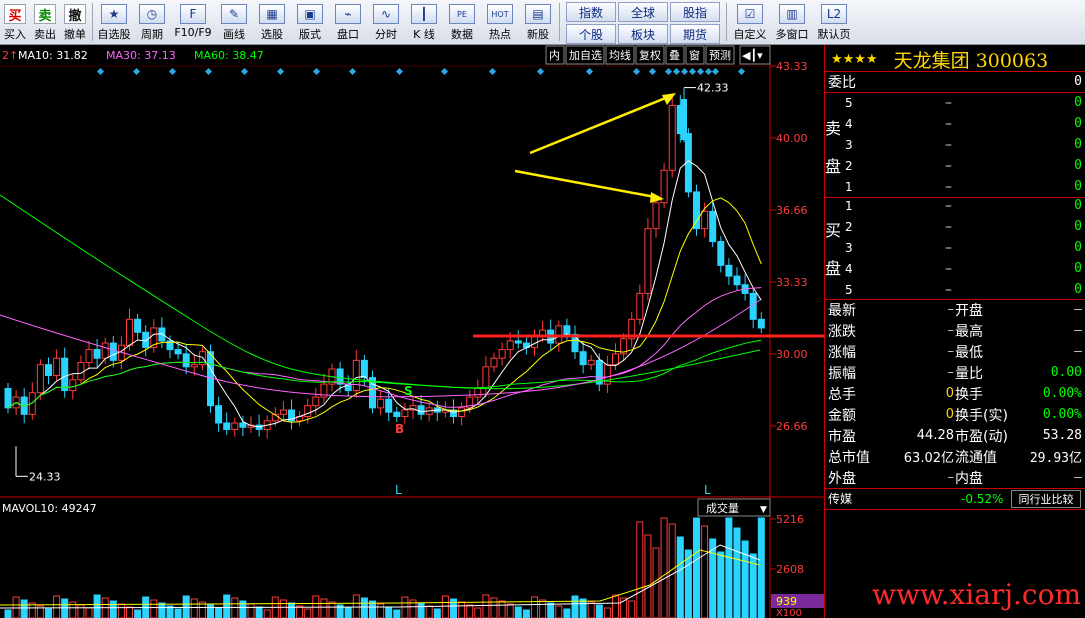 The image size is (1085, 618). I want to click on market-button-4: 板块, so click(643, 34).